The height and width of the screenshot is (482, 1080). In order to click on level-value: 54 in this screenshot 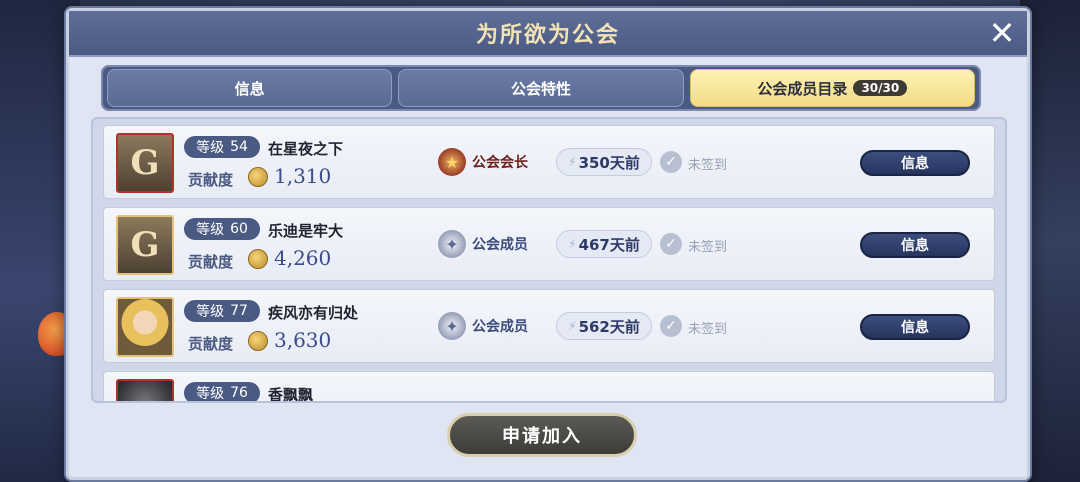, I will do `click(239, 147)`.